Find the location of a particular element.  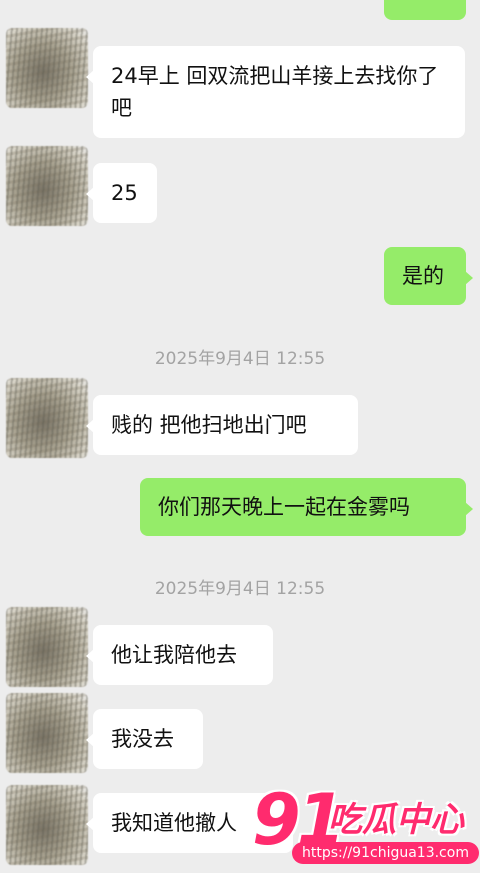

message-text: 我知道他撤人 is located at coordinates (174, 823).